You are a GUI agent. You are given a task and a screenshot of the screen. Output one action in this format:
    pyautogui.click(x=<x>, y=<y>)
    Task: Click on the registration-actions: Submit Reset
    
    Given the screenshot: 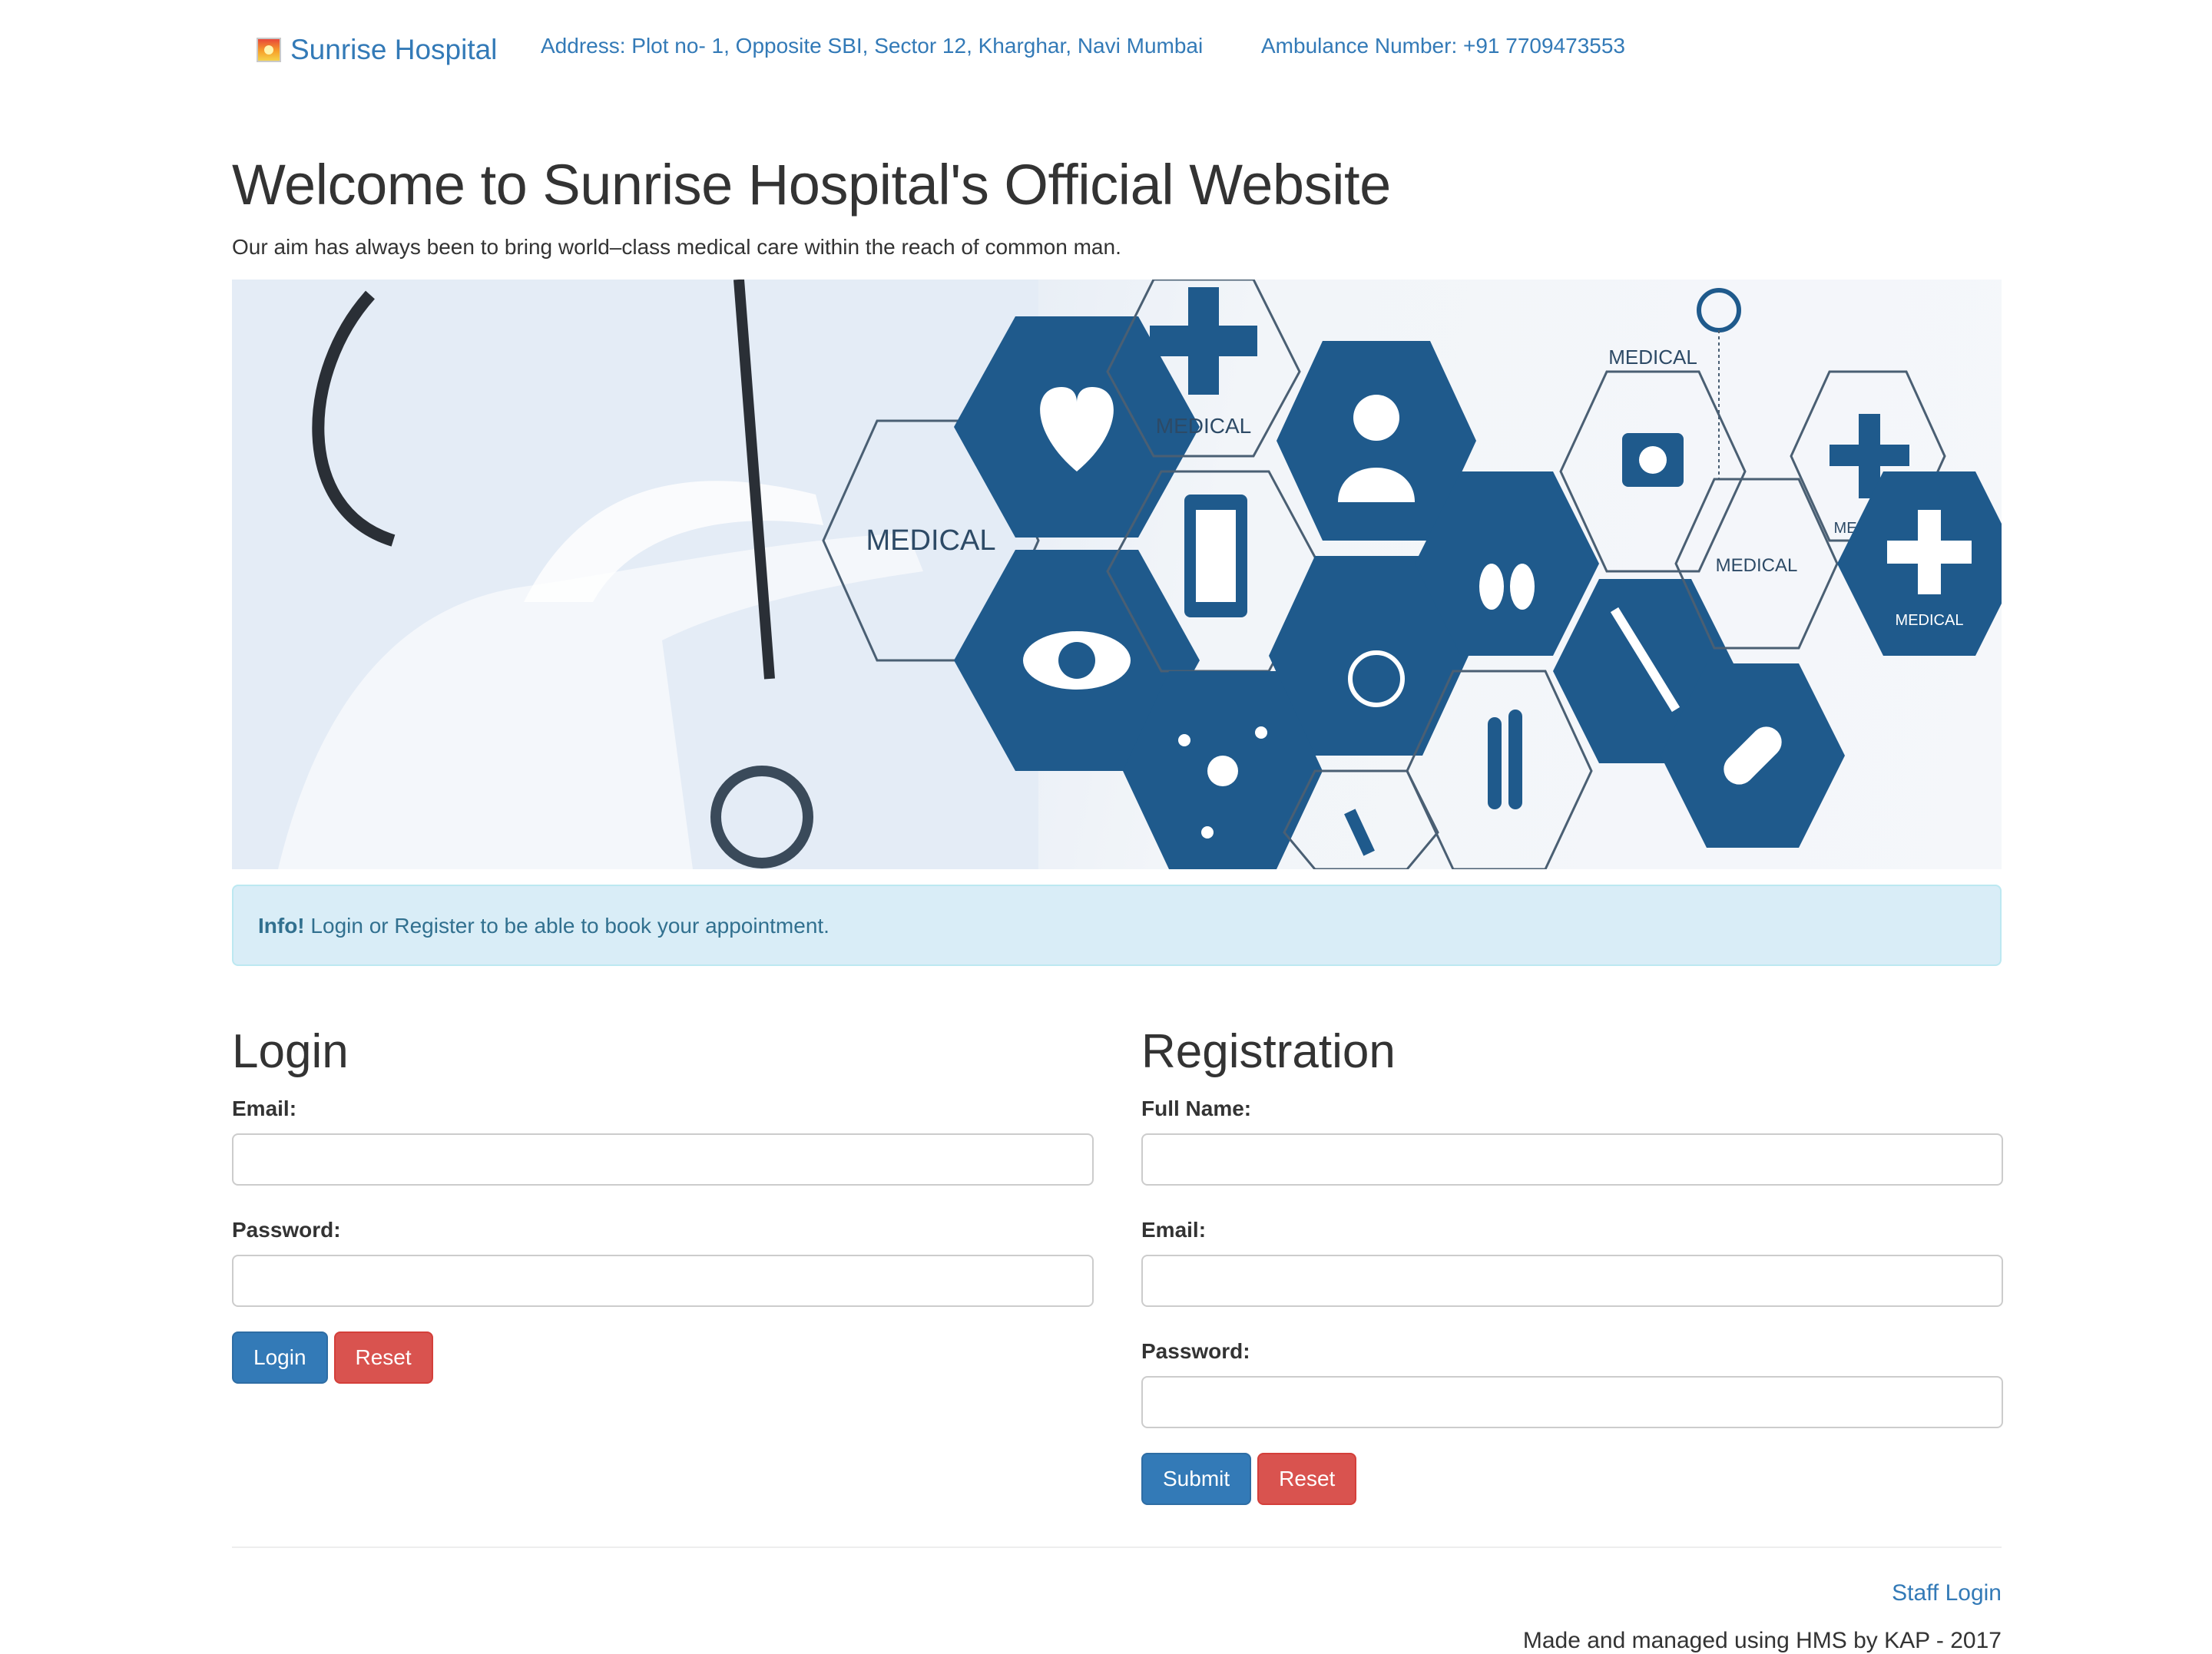 What is the action you would take?
    pyautogui.click(x=1572, y=1479)
    